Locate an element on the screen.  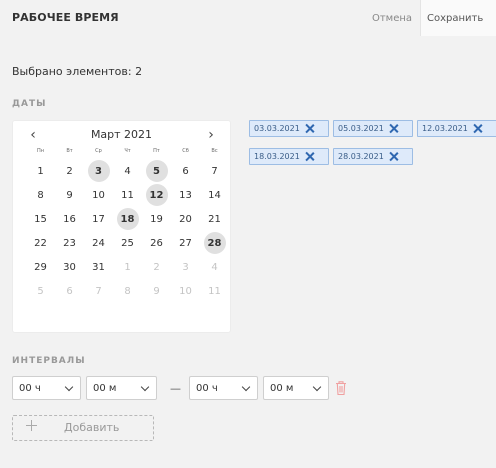
calendar-day: 19 is located at coordinates (156, 219).